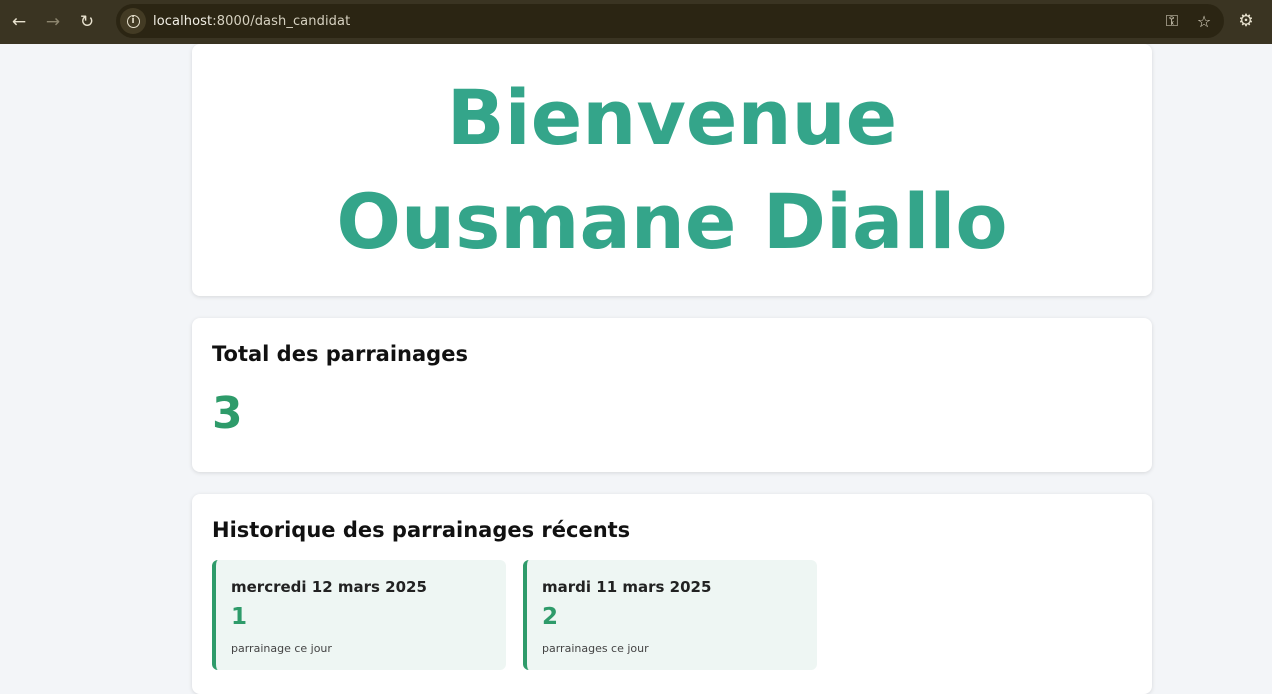  I want to click on address-bar: i localhost:8000/dash_candidat ⚿ ☆, so click(670, 21).